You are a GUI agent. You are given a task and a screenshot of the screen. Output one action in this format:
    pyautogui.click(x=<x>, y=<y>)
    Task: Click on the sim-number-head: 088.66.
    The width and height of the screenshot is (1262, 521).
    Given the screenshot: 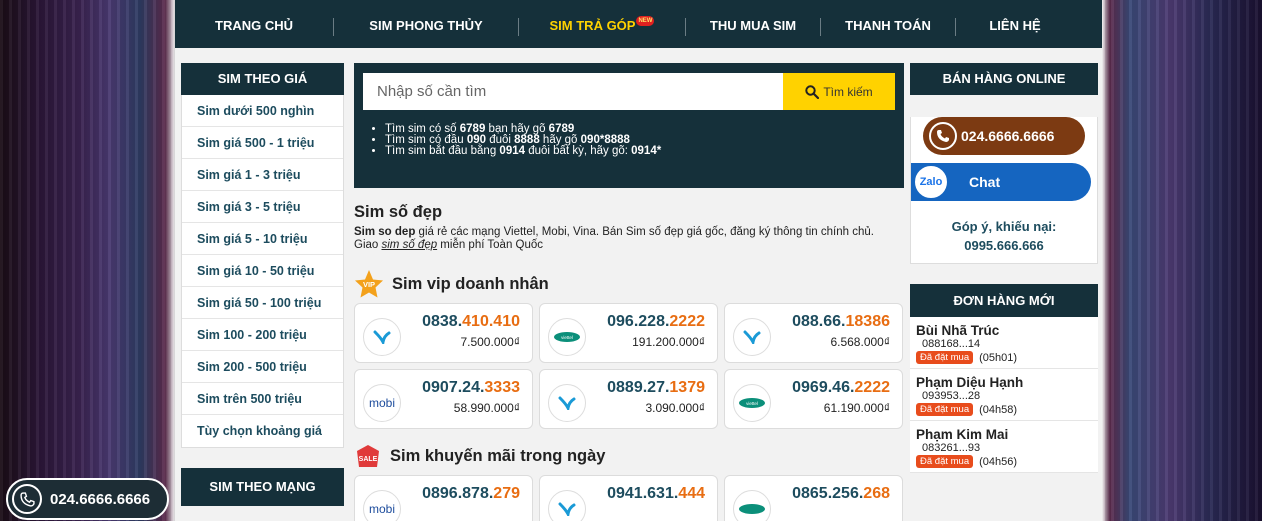 What is the action you would take?
    pyautogui.click(x=819, y=321)
    